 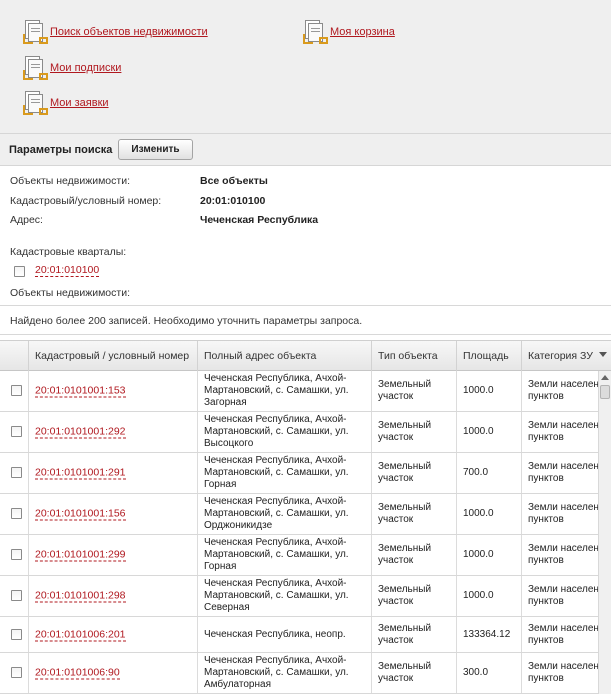 What do you see at coordinates (559, 356) in the screenshot?
I see `header-category: Категория ЗУ` at bounding box center [559, 356].